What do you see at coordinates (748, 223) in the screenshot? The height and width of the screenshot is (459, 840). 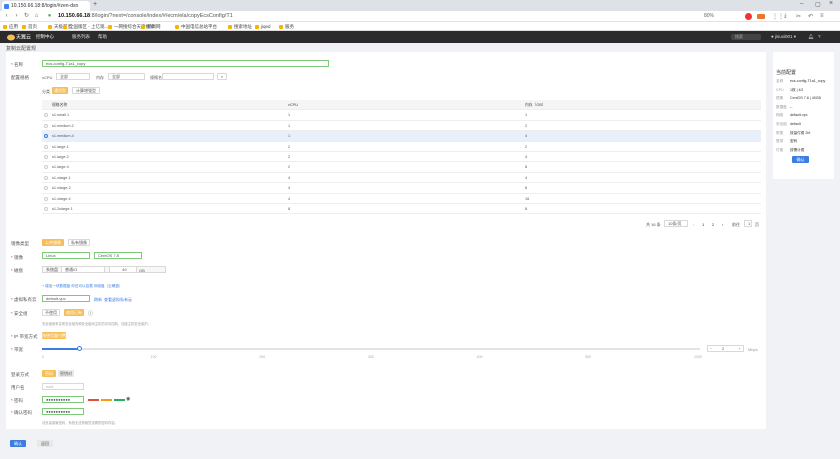 I see `goto-input: 1` at bounding box center [748, 223].